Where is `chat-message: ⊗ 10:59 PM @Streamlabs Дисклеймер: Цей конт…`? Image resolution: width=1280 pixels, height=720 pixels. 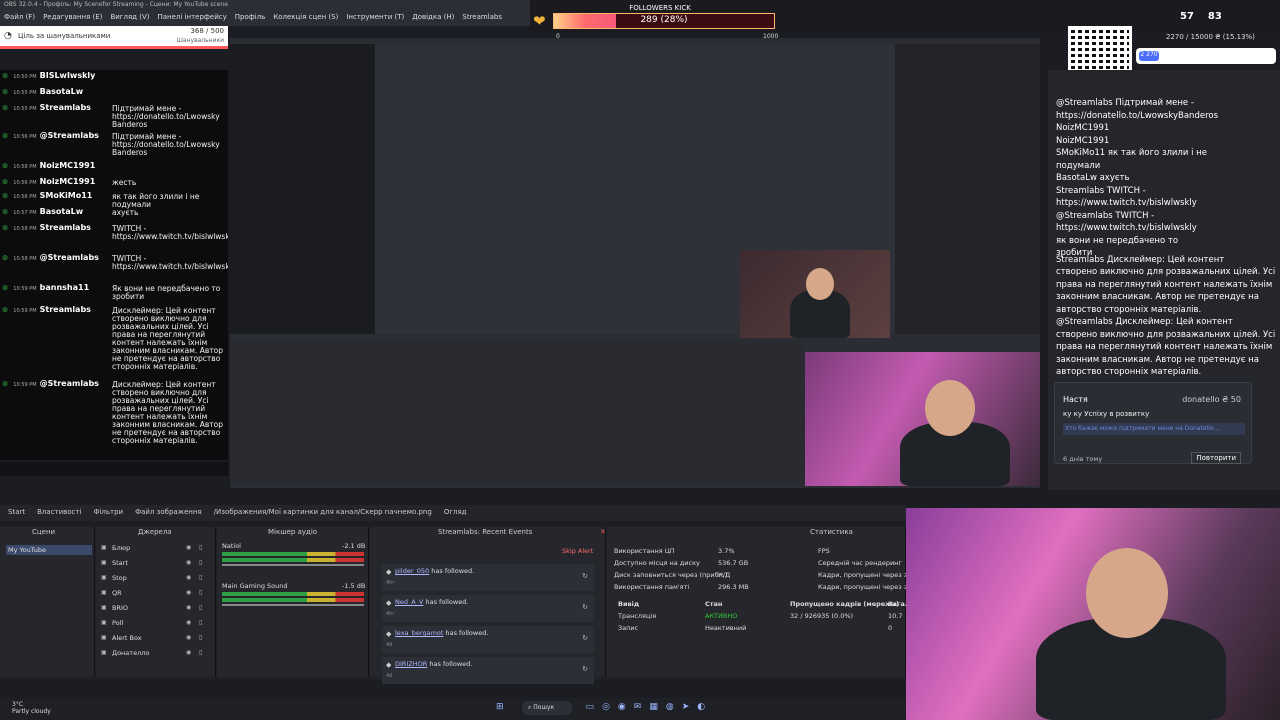
chat-message: ⊗ 10:59 PM @Streamlabs Дисклеймер: Цей конт… is located at coordinates (114, 412).